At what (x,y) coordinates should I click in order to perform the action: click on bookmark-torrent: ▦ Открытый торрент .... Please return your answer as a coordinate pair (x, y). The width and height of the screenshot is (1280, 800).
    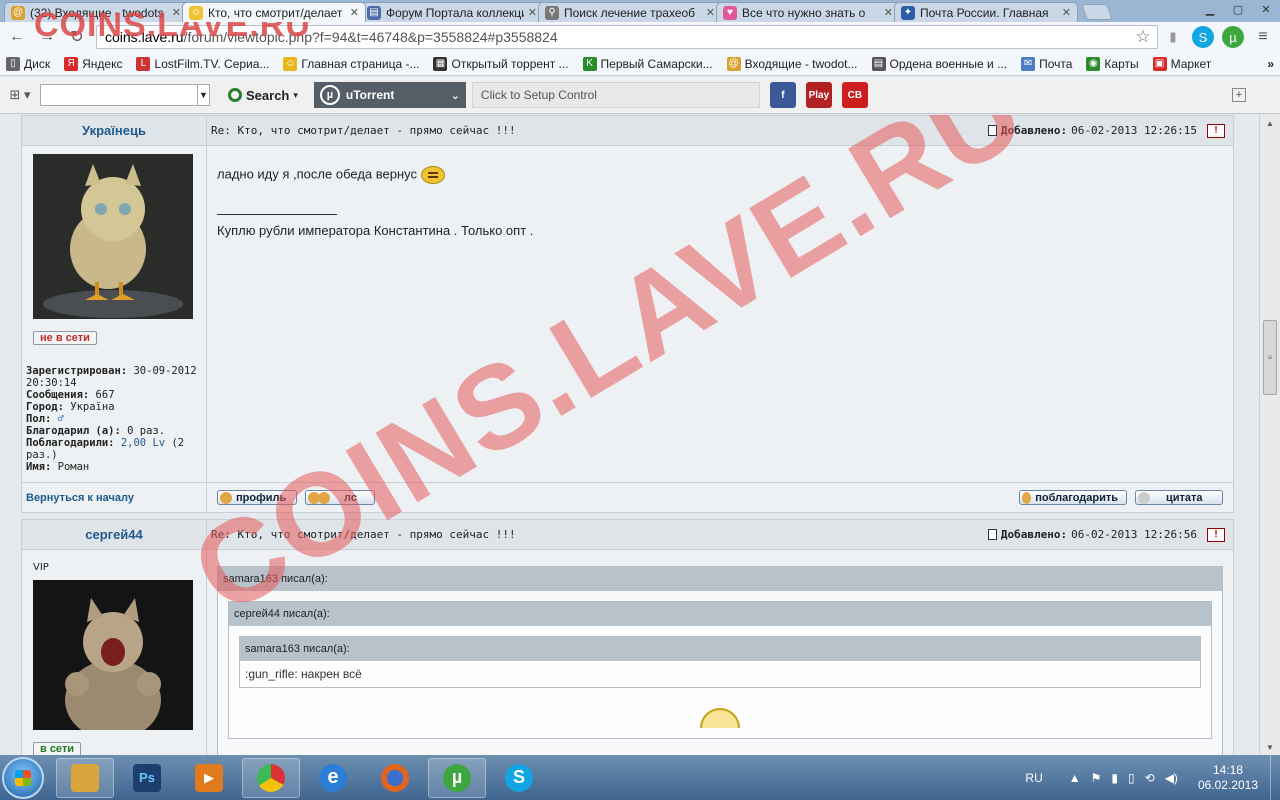
    Looking at the image, I should click on (501, 63).